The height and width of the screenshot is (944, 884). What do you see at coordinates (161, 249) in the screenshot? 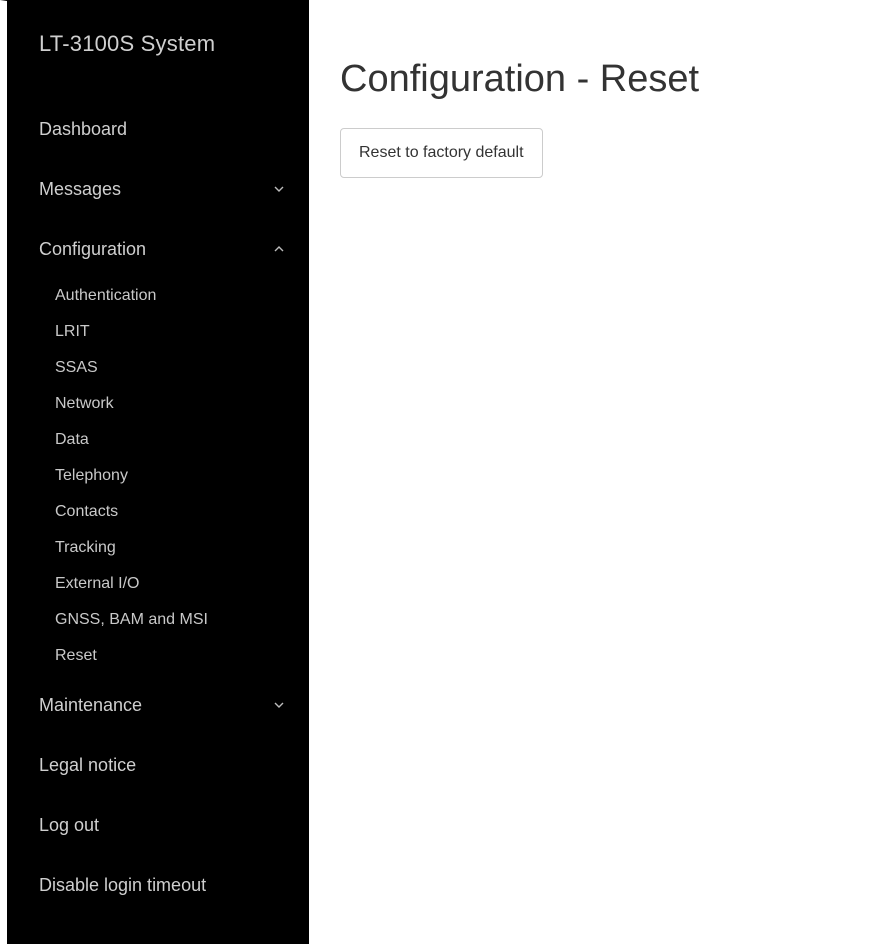
I see `sidebar-item-configuration: Configuration` at bounding box center [161, 249].